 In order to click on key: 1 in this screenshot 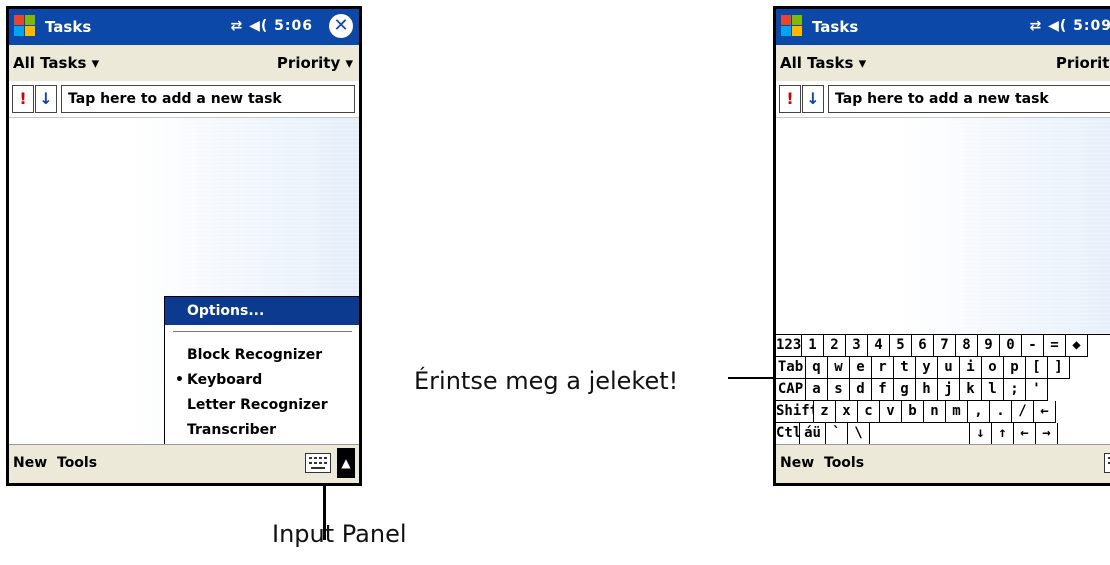, I will do `click(813, 346)`.